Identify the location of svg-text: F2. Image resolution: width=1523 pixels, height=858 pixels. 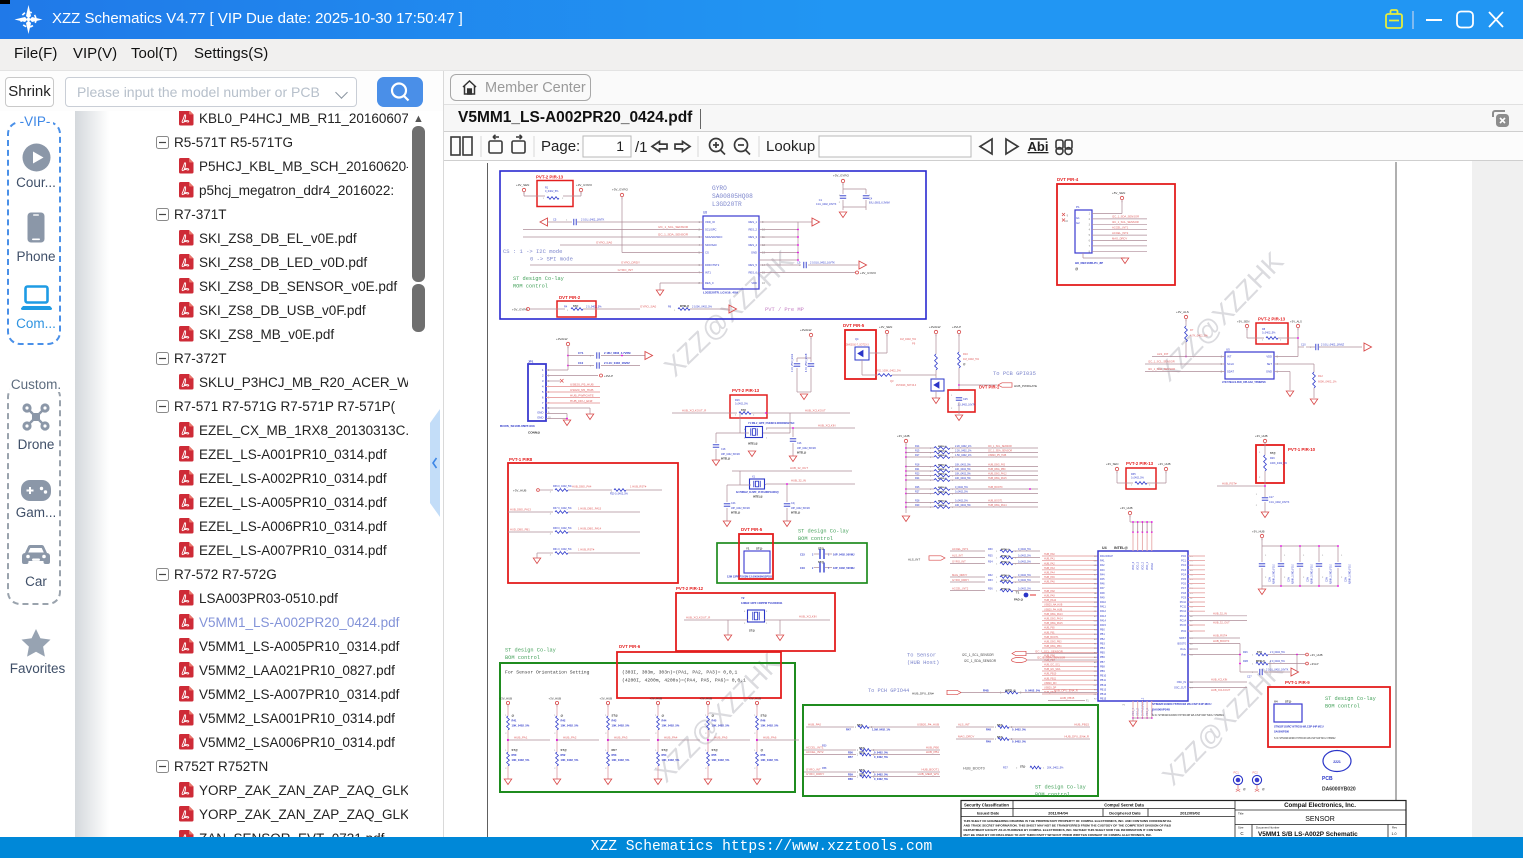
(1095, 700).